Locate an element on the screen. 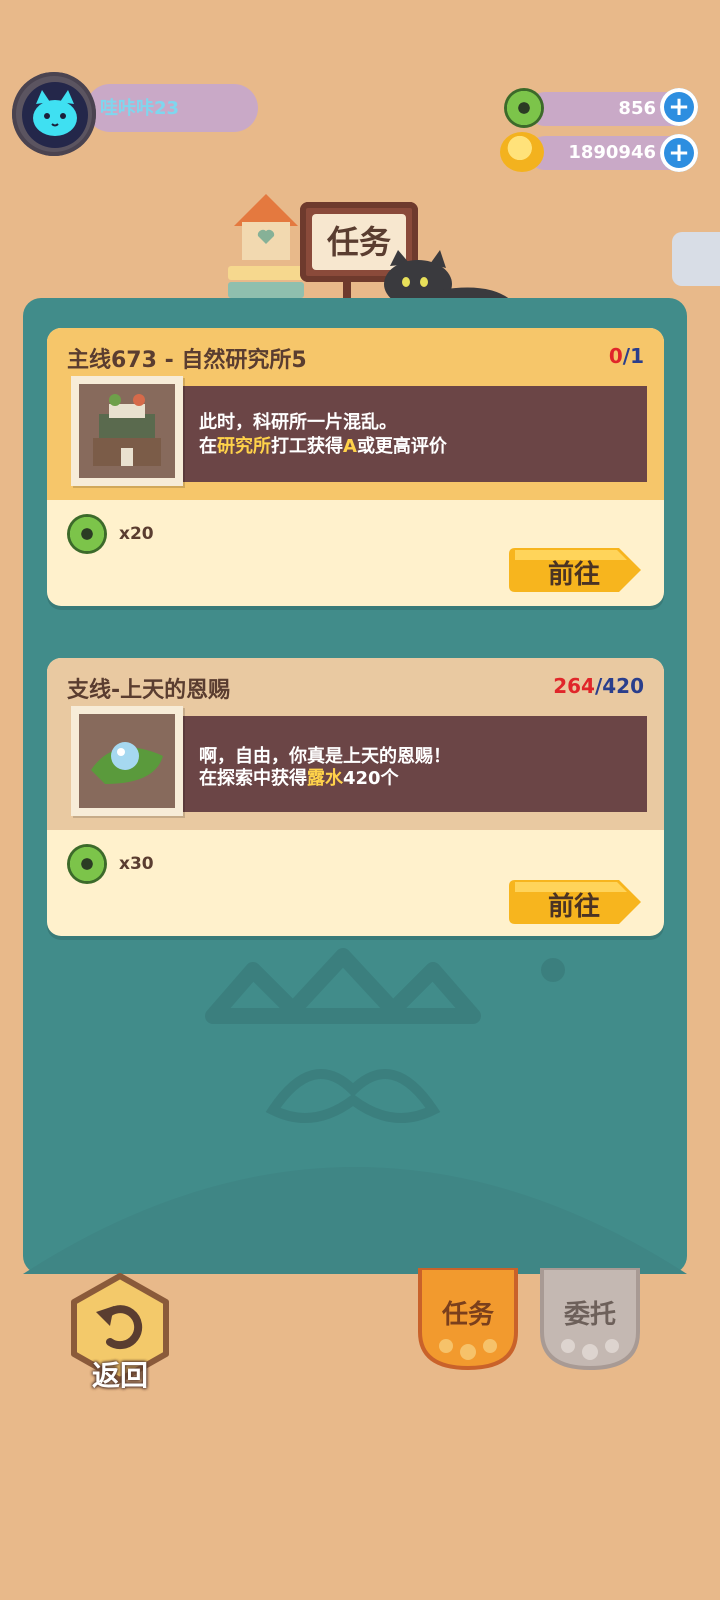 Image resolution: width=720 pixels, height=1600 pixels. player-name: 哇咔咔23 is located at coordinates (140, 108).